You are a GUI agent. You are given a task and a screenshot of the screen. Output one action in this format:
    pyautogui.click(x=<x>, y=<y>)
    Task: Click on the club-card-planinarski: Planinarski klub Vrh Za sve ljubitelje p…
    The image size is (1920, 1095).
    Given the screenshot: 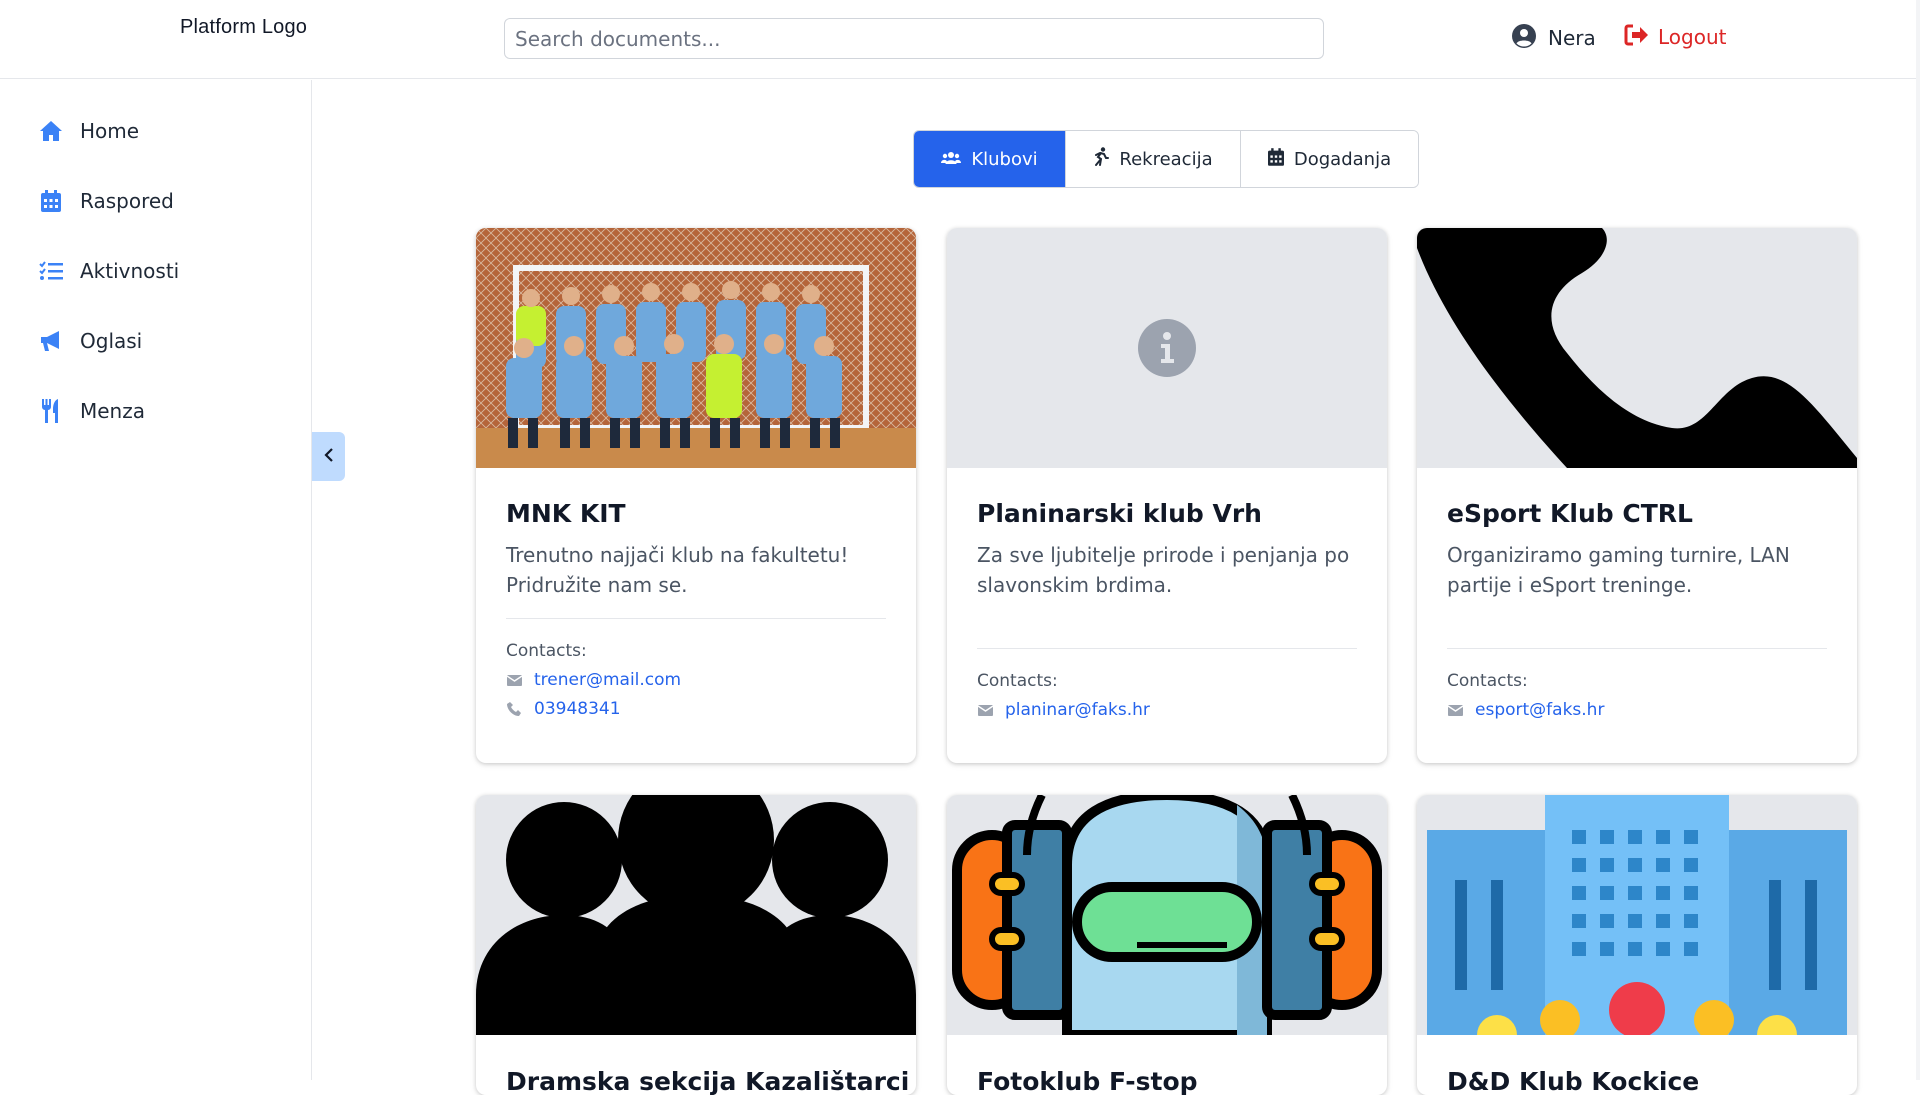 What is the action you would take?
    pyautogui.click(x=1167, y=495)
    